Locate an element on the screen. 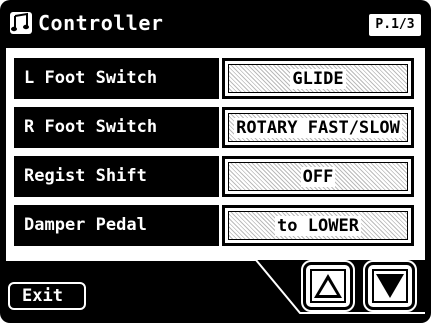  value-text: ROTARY FAST/SLOW is located at coordinates (318, 127).